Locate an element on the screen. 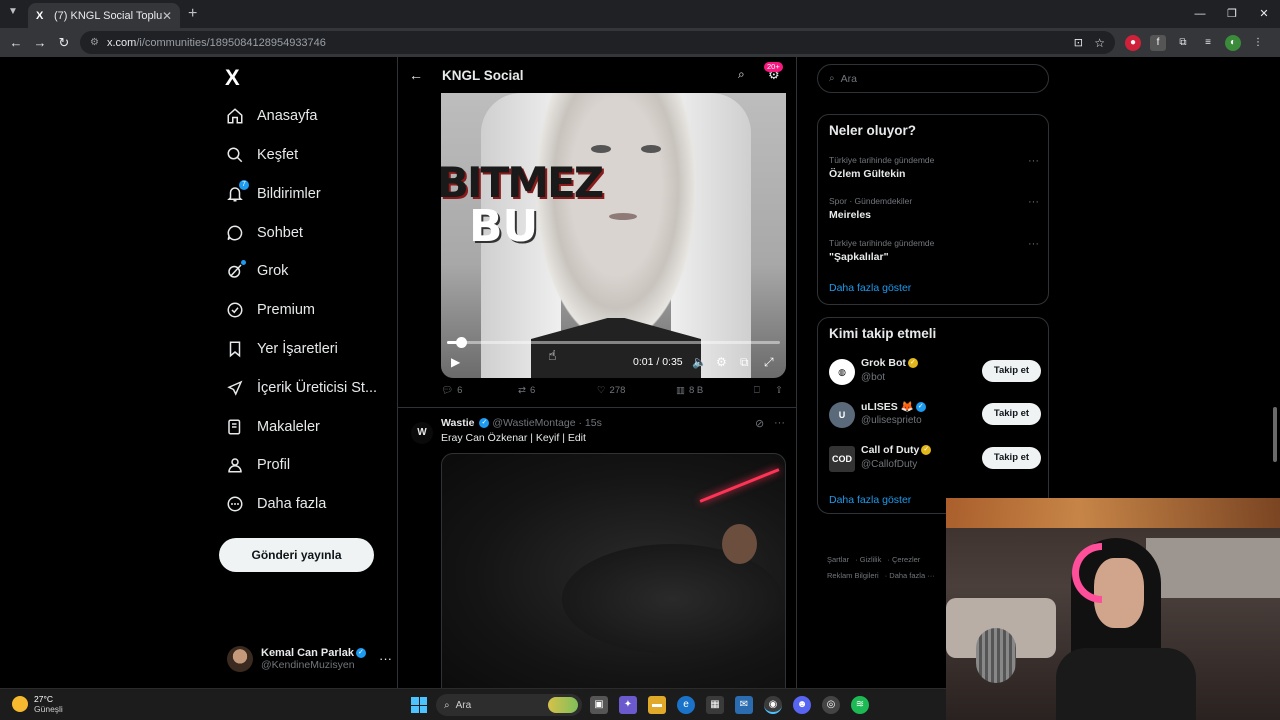  menu-kebab-icon: ⋮ is located at coordinates (1258, 43).